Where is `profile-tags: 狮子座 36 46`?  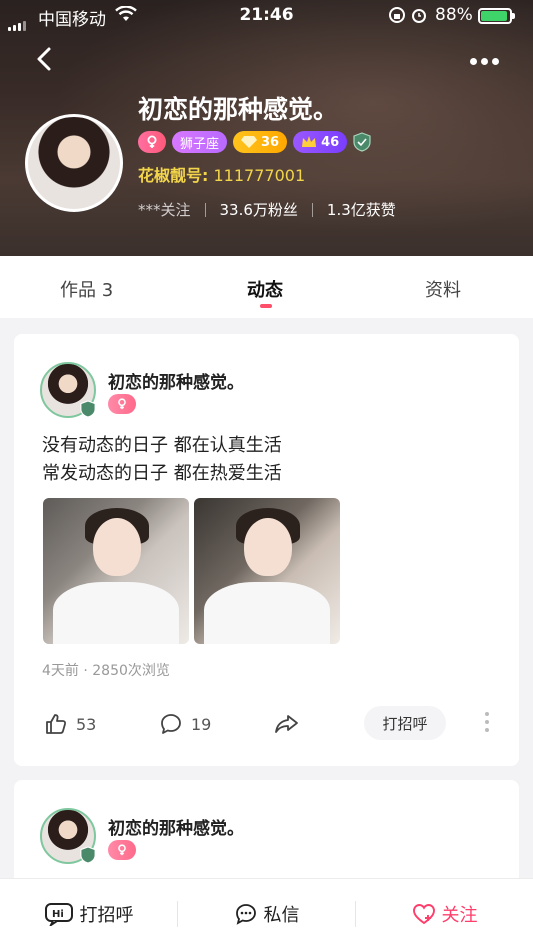 profile-tags: 狮子座 36 46 is located at coordinates (254, 142).